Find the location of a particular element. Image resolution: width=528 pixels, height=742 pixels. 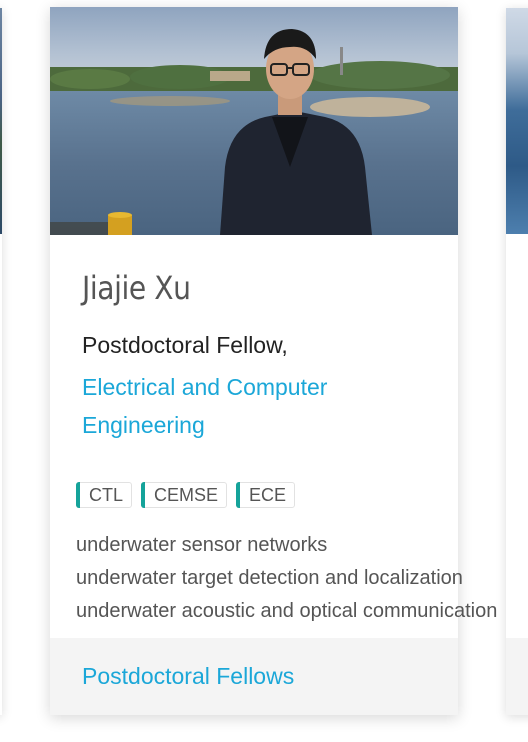

profile-role: Postdoctoral Fellow, is located at coordinates (185, 345).